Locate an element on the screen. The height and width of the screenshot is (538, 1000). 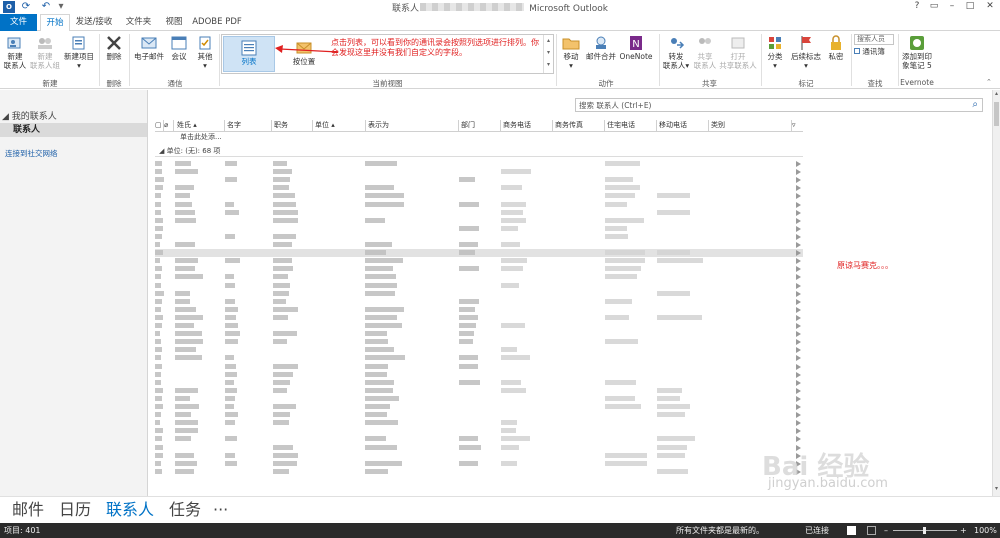
column-header: 名字 is located at coordinates (248, 125).